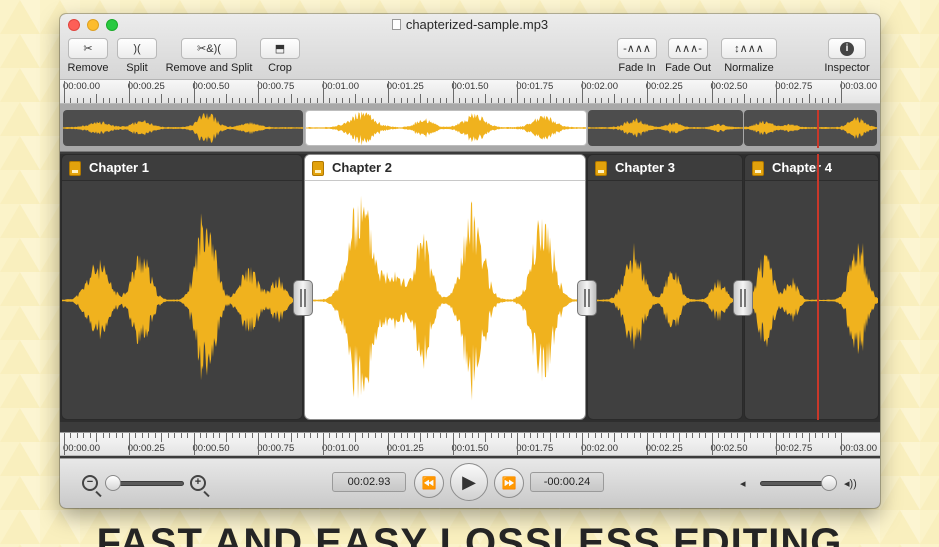 Image resolution: width=939 pixels, height=547 pixels. I want to click on fast-forward-button: ⏩, so click(509, 483).